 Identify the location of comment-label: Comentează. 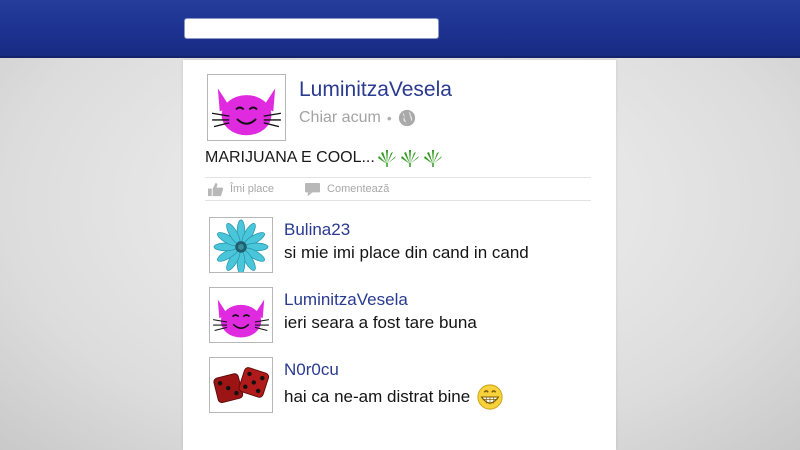
(358, 189).